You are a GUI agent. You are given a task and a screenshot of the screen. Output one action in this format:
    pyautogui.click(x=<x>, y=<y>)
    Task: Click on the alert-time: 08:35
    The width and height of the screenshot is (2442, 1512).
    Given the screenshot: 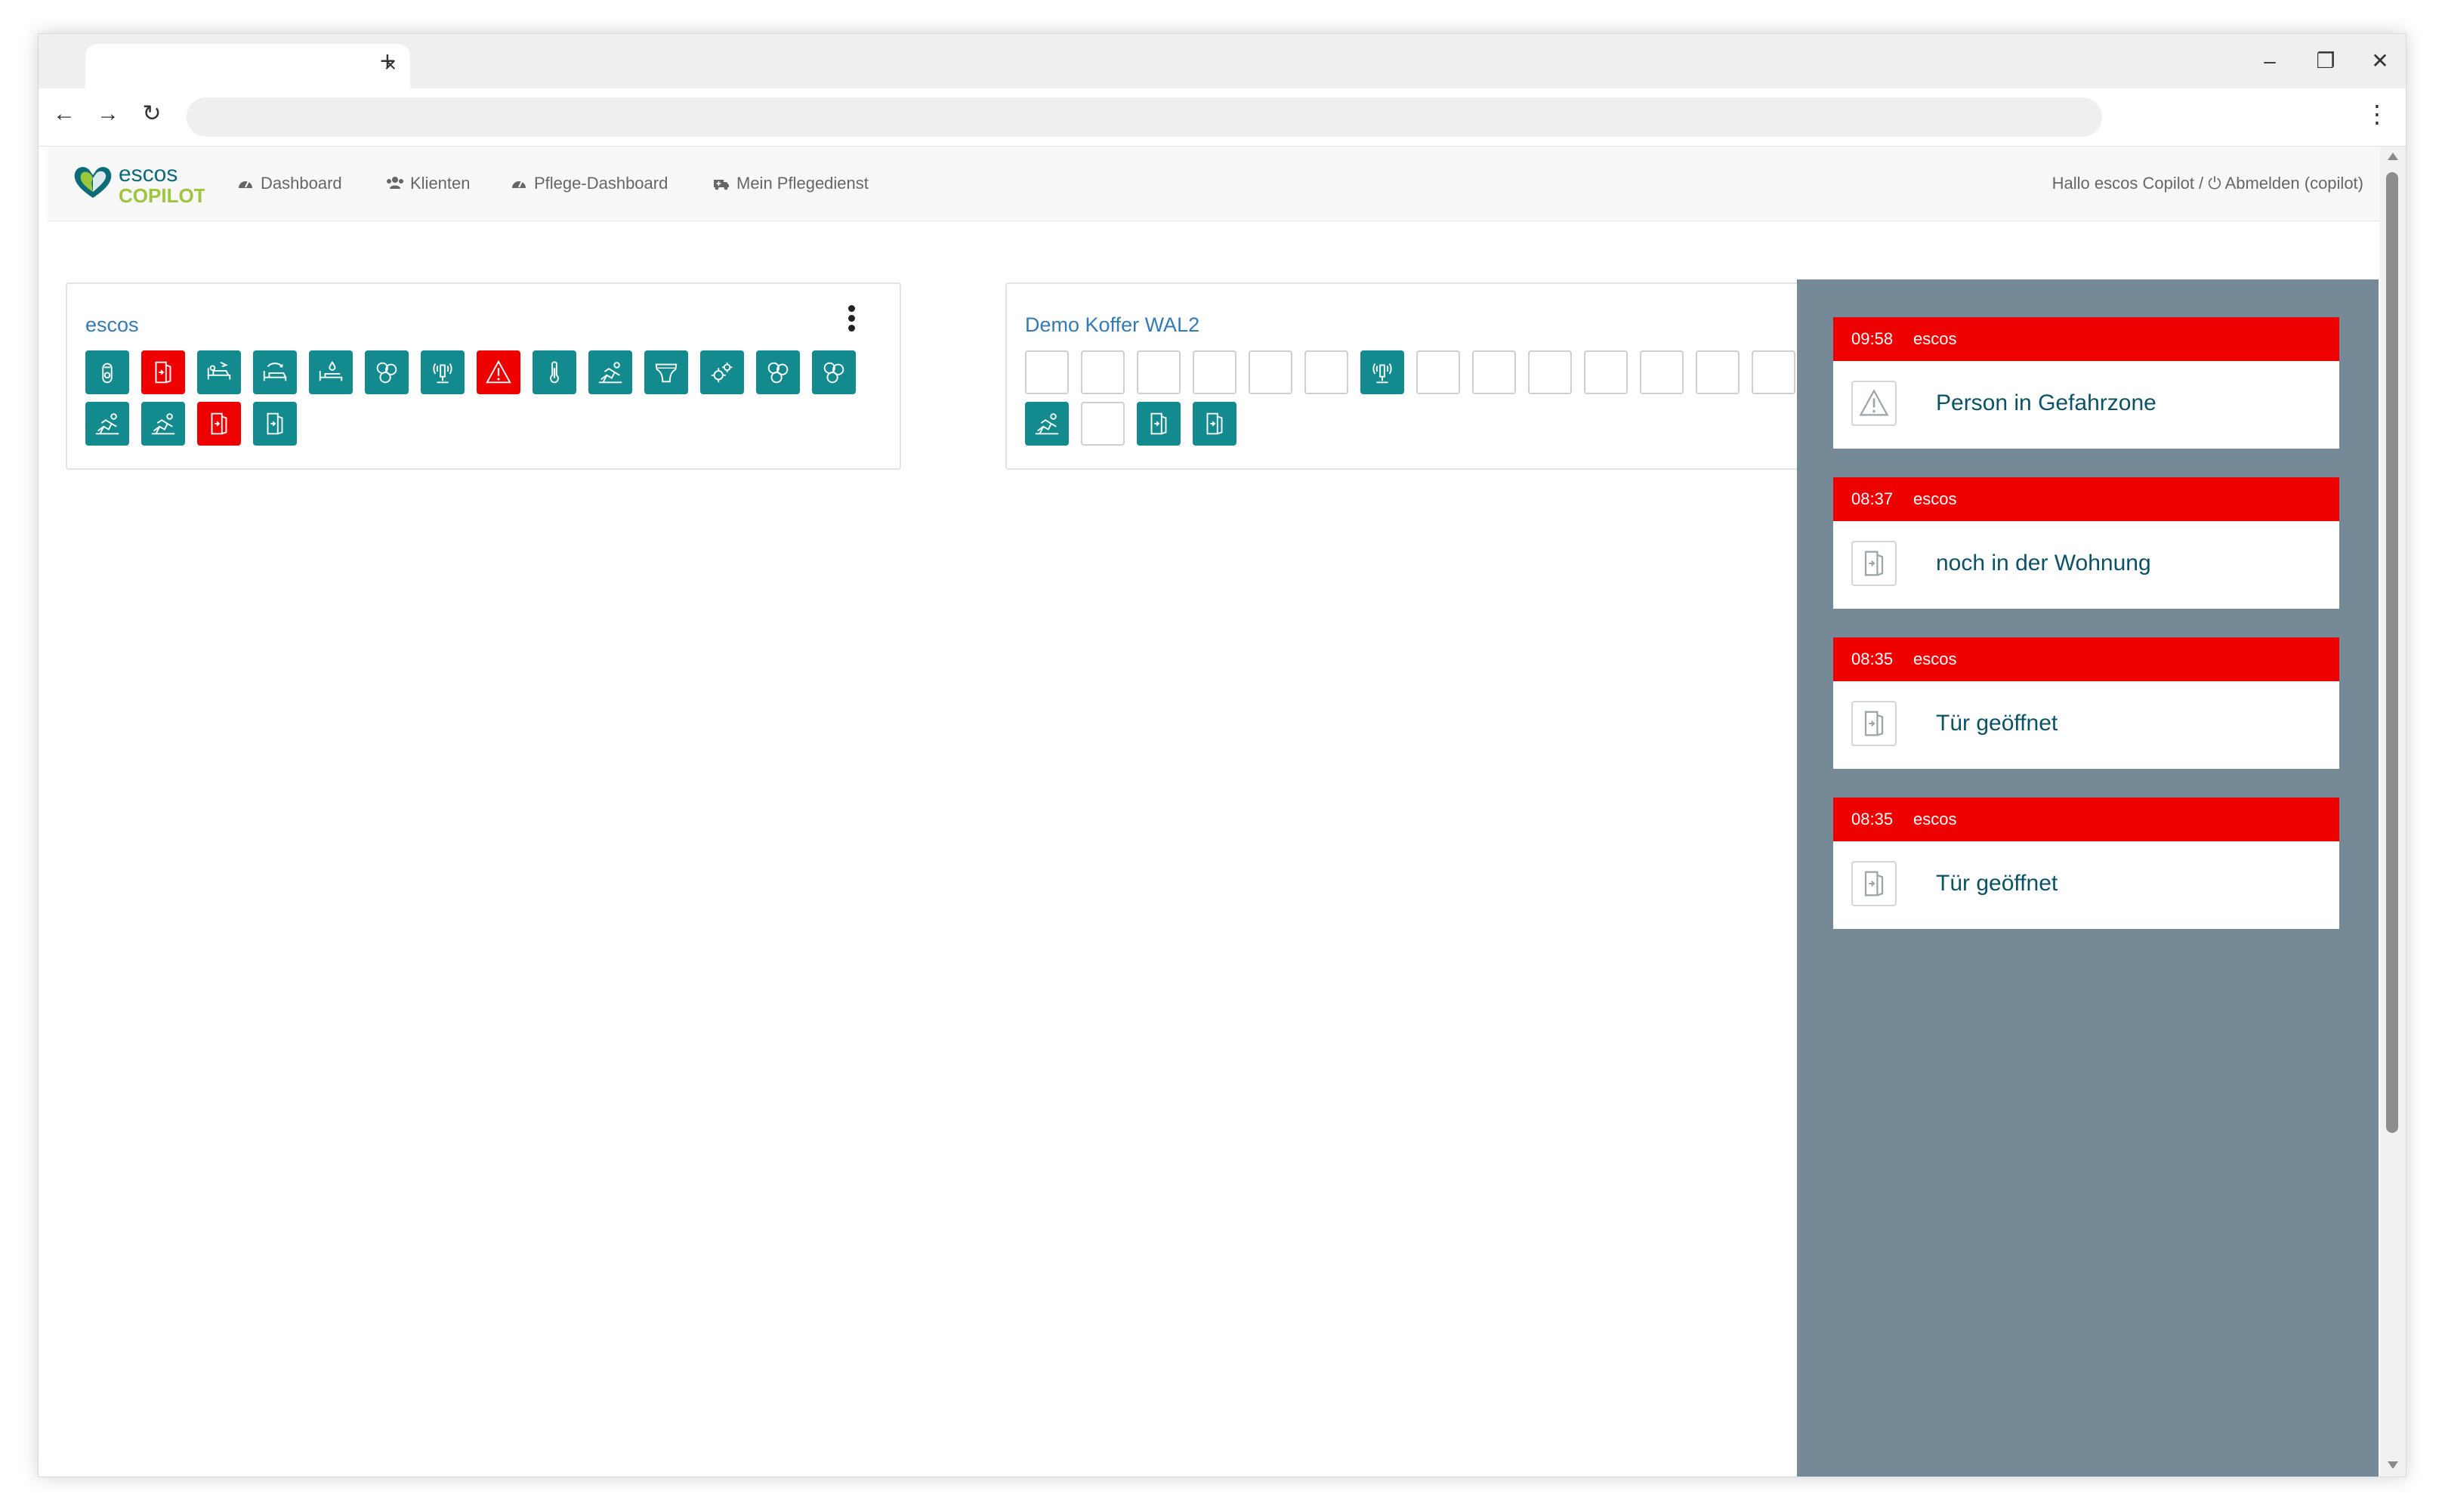 What is the action you would take?
    pyautogui.click(x=1873, y=659)
    